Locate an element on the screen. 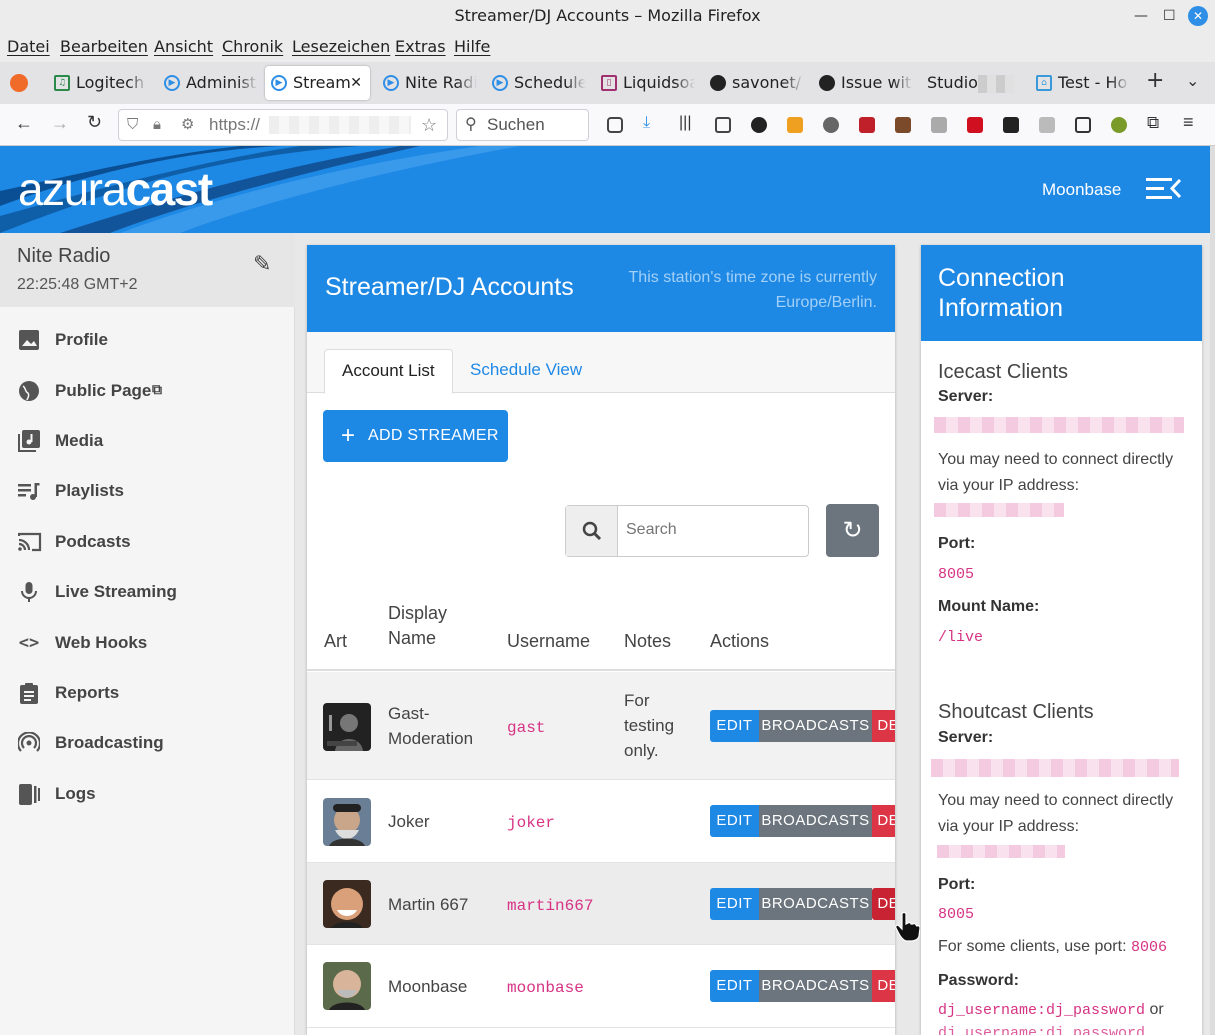 This screenshot has width=1215, height=1035. minimize-icon: — is located at coordinates (1141, 16).